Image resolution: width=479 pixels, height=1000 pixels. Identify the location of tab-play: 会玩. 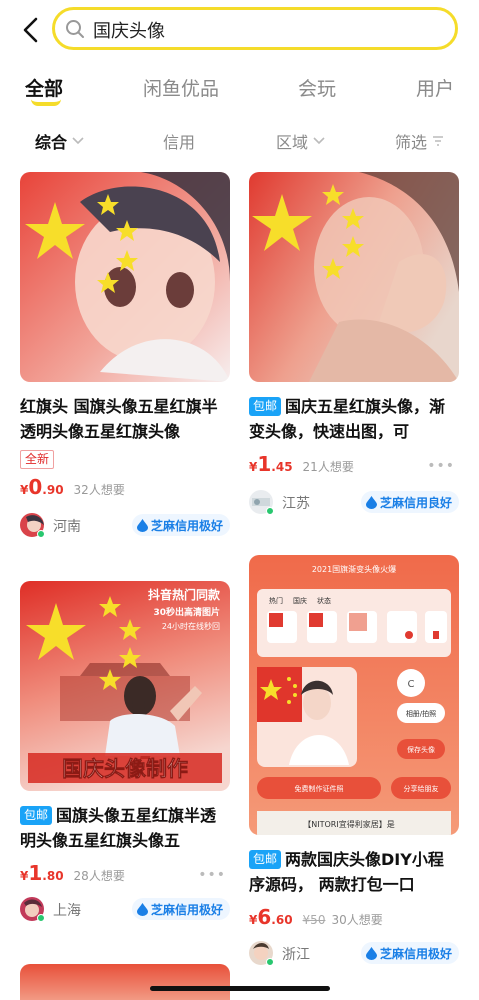
(317, 87).